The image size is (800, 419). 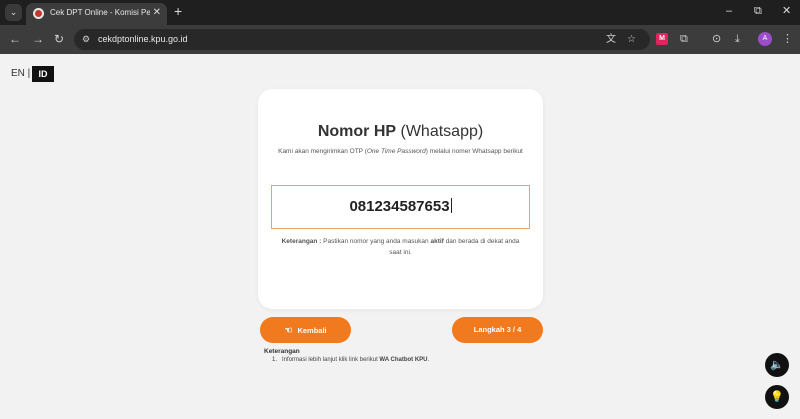 I want to click on phone-number-value: 081234587653, so click(x=400, y=206).